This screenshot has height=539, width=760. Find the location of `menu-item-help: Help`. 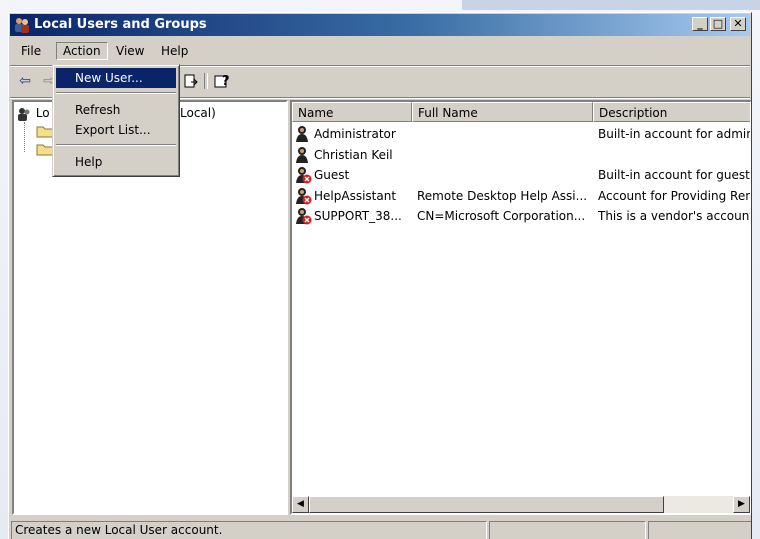

menu-item-help: Help is located at coordinates (116, 162).